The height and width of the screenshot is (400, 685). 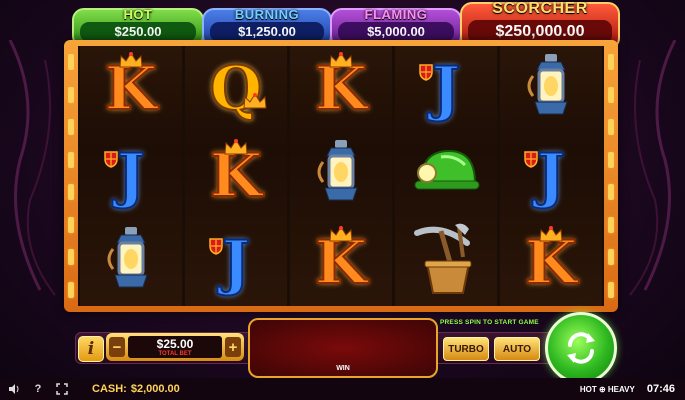 I want to click on right-bulb-strip, so click(x=611, y=176).